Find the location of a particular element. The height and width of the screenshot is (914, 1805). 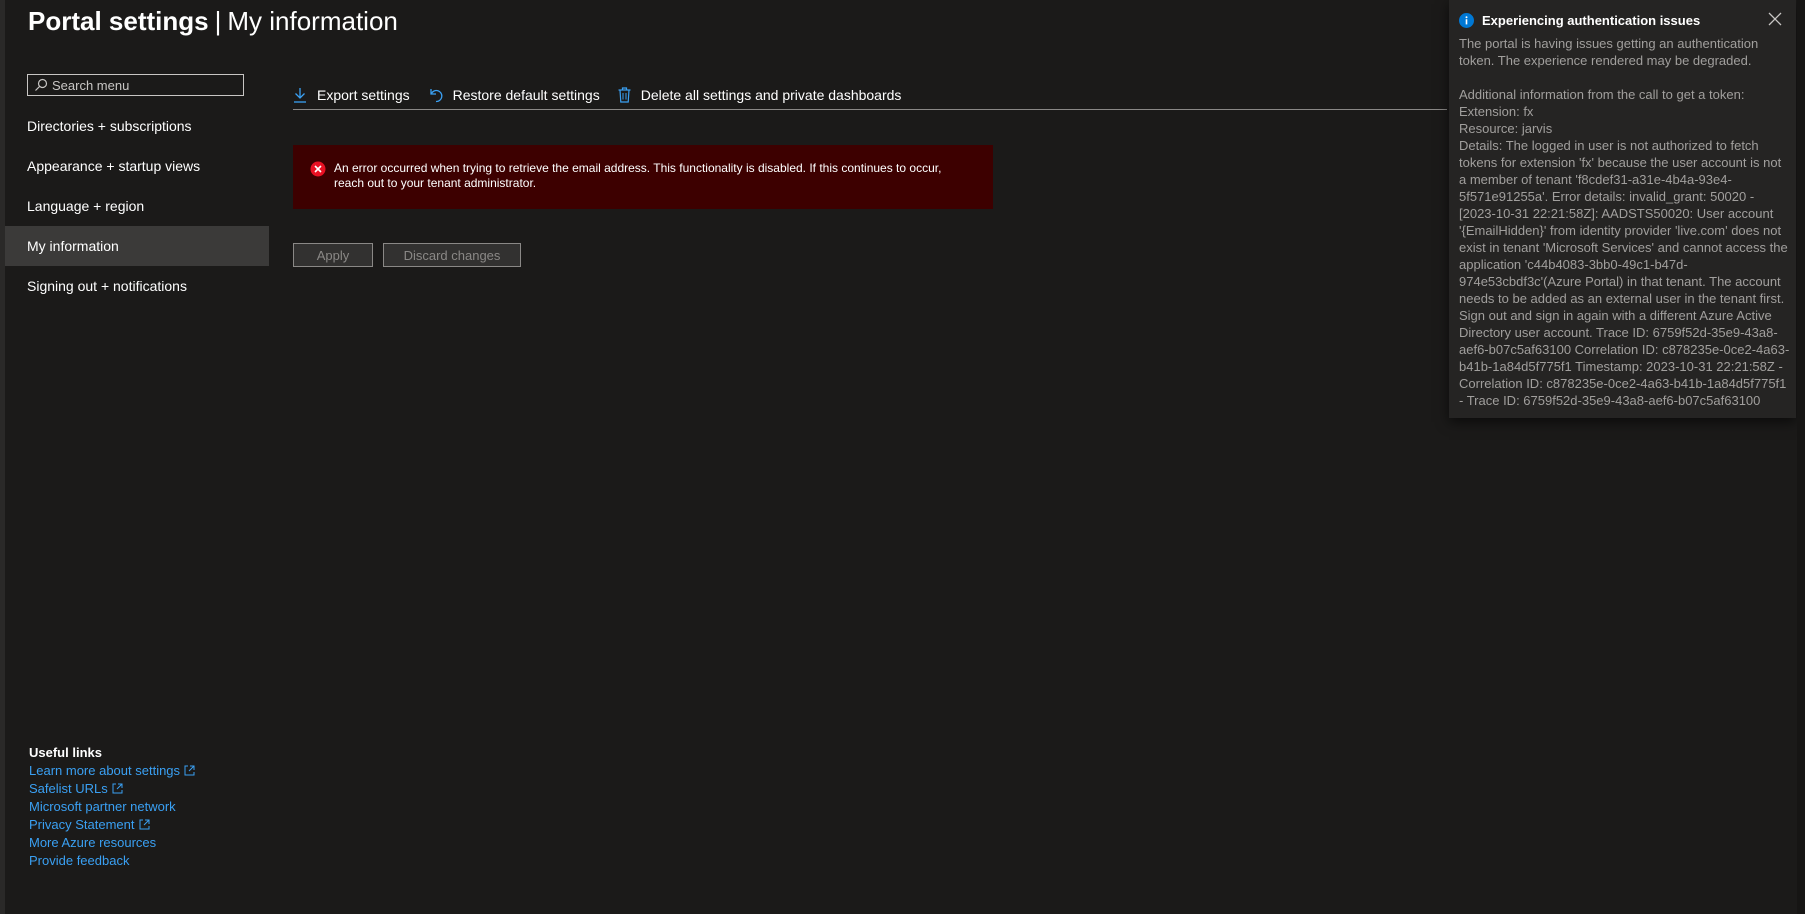

link-learn-more-settings: Learn more about settings is located at coordinates (112, 771).